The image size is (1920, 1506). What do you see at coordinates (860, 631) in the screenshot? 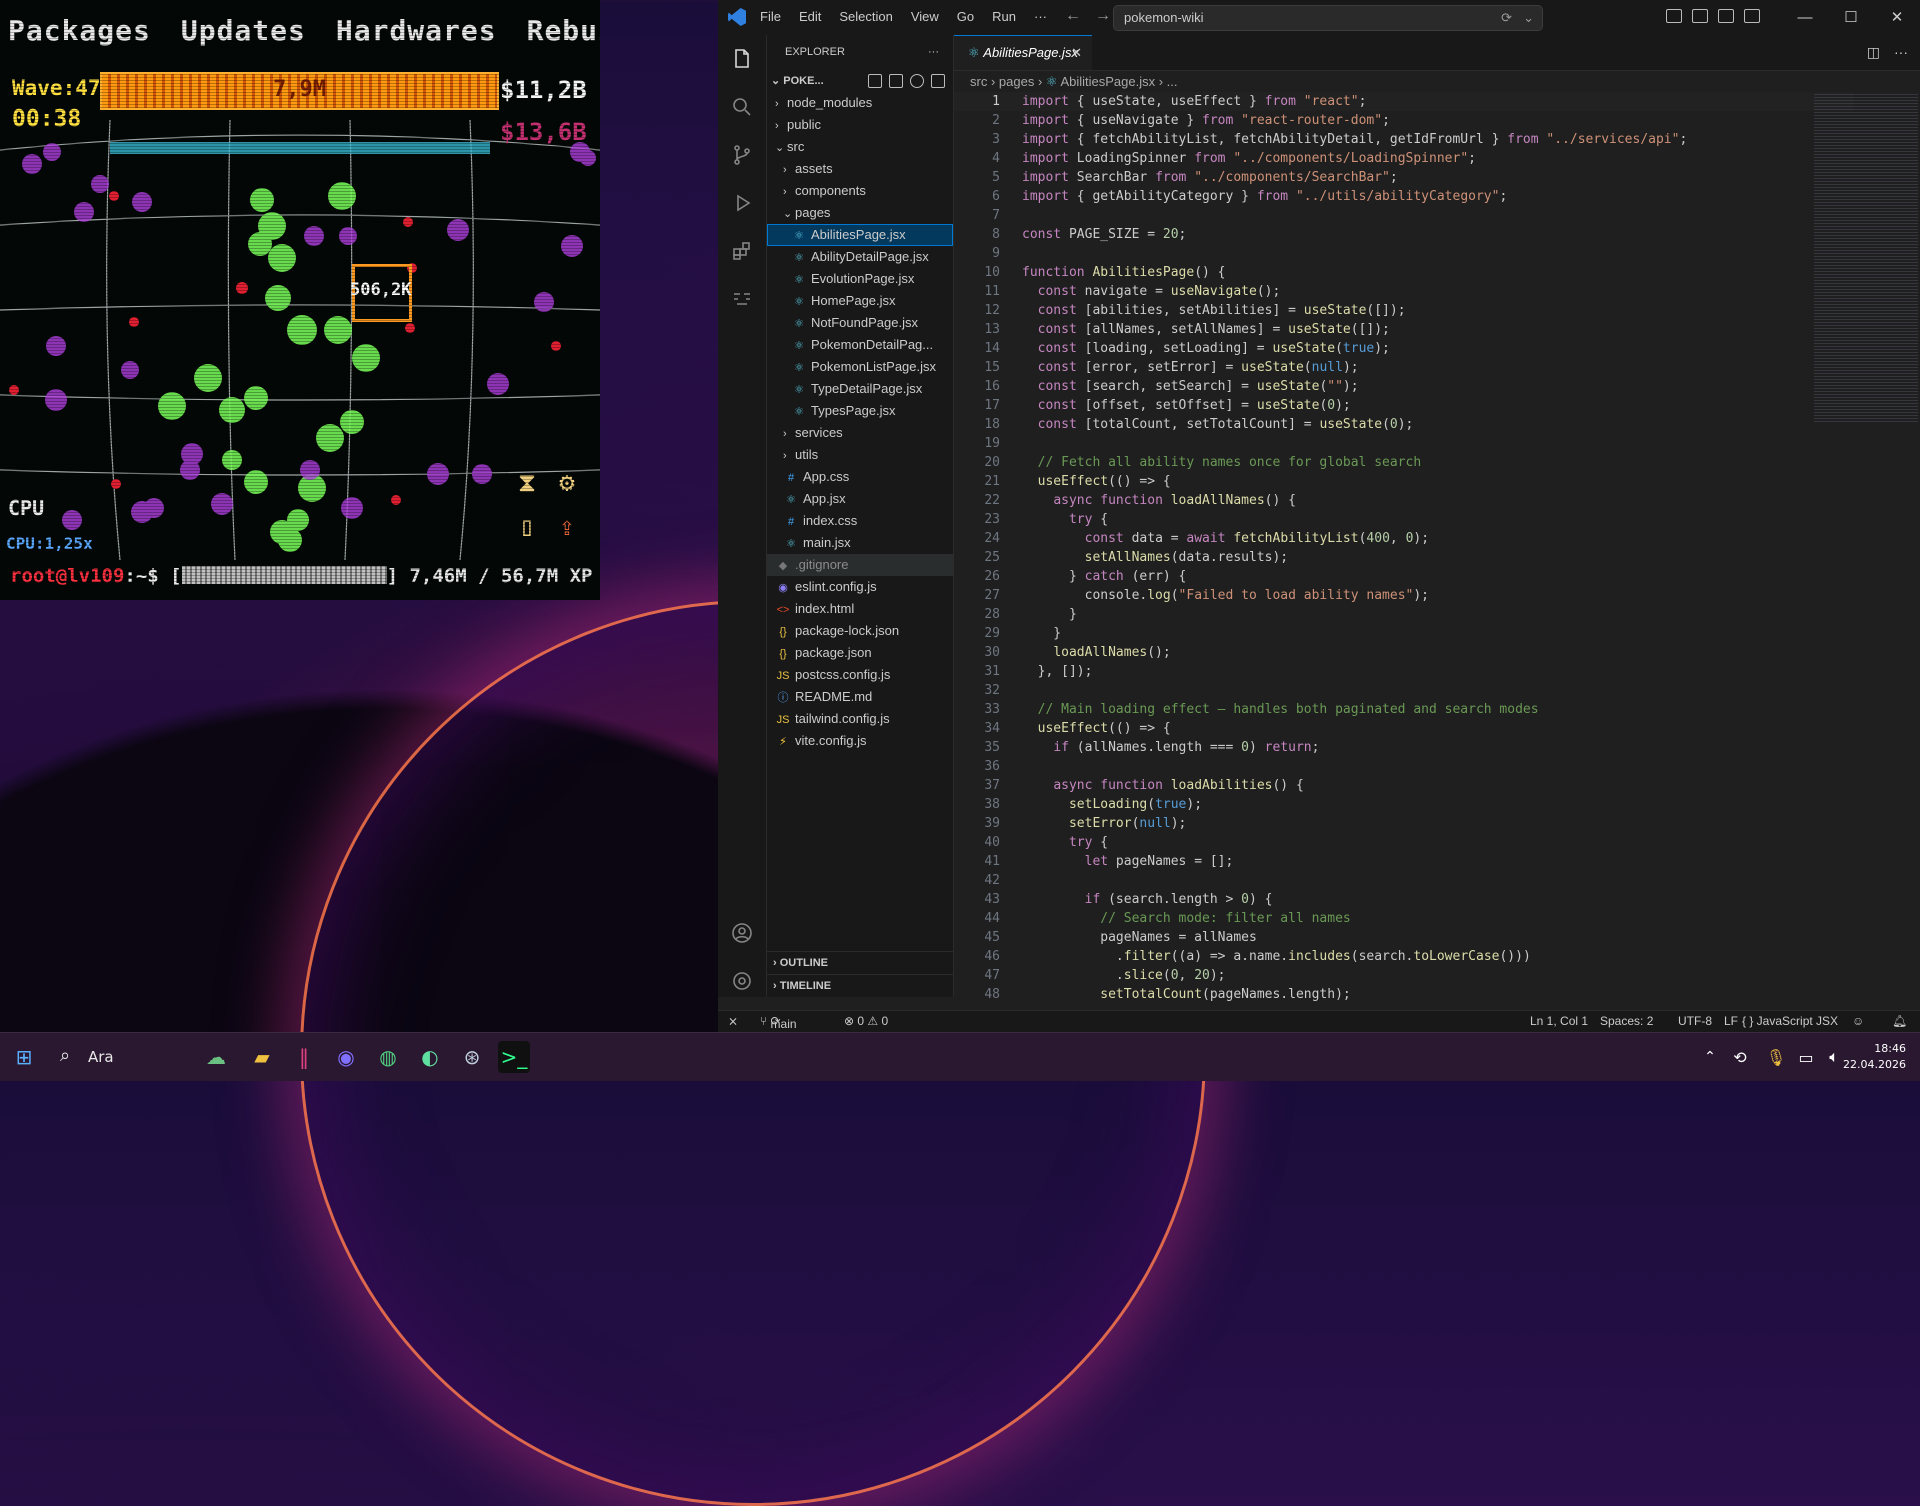
I see `file-item: {} package-lock.json` at bounding box center [860, 631].